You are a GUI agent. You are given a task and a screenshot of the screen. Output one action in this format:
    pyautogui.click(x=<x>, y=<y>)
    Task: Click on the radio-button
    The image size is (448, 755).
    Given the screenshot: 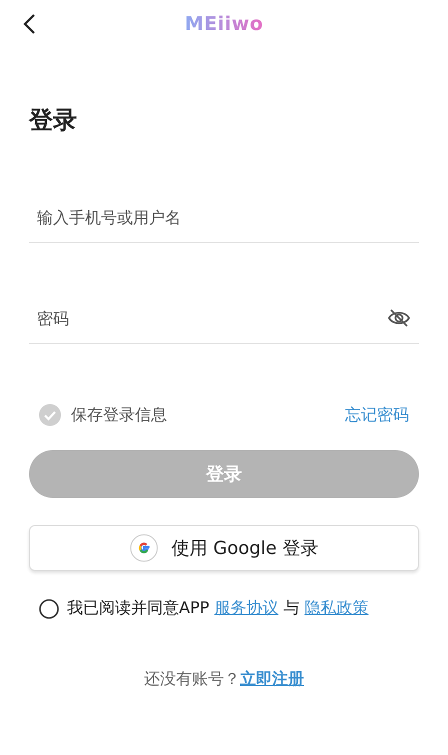 What is the action you would take?
    pyautogui.click(x=49, y=608)
    